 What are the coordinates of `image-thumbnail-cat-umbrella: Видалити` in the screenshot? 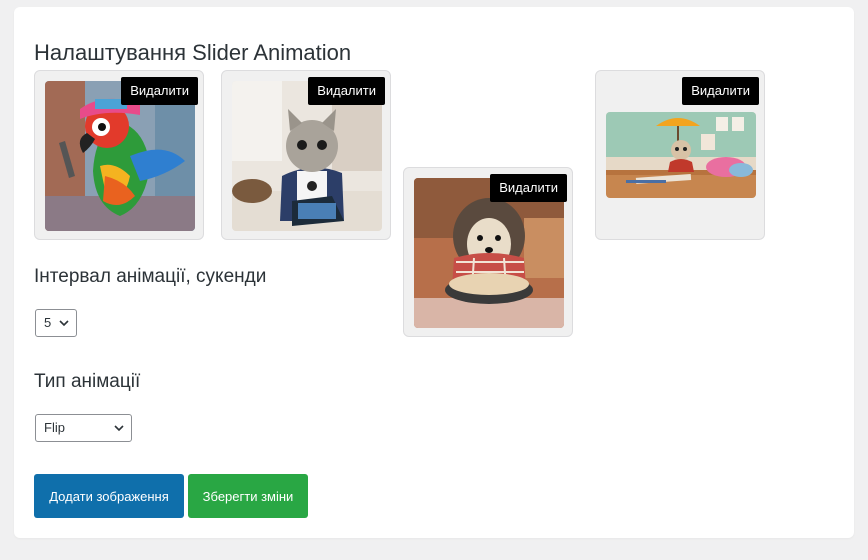 It's located at (680, 155).